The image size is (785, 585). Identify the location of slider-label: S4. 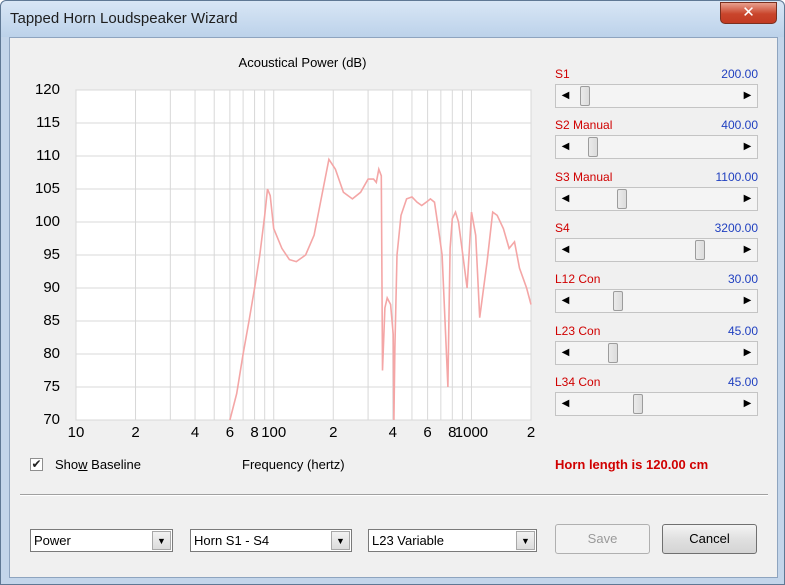
(562, 227).